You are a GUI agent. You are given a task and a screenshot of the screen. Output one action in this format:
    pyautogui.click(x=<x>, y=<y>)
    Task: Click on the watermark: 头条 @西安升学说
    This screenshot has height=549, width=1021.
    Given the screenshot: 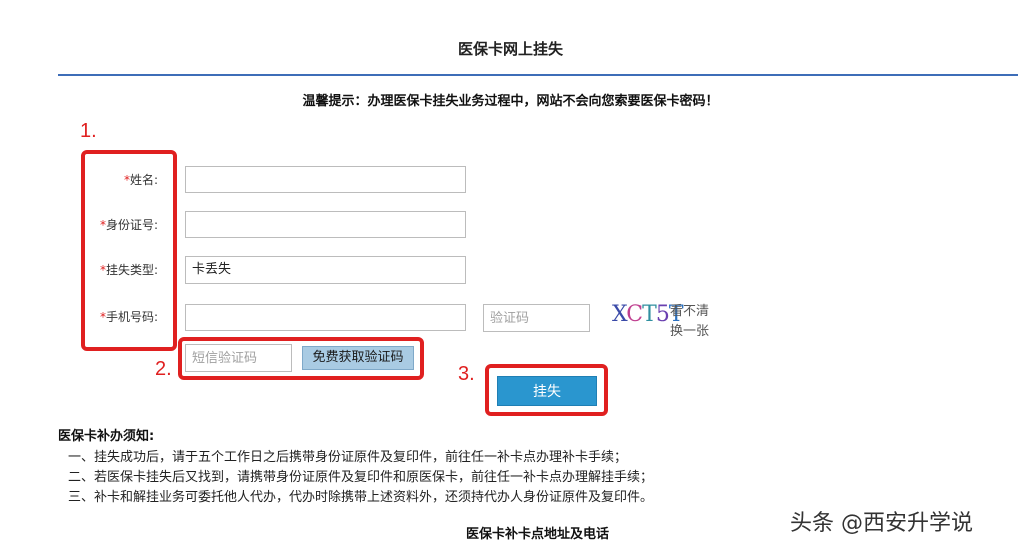 What is the action you would take?
    pyautogui.click(x=881, y=523)
    